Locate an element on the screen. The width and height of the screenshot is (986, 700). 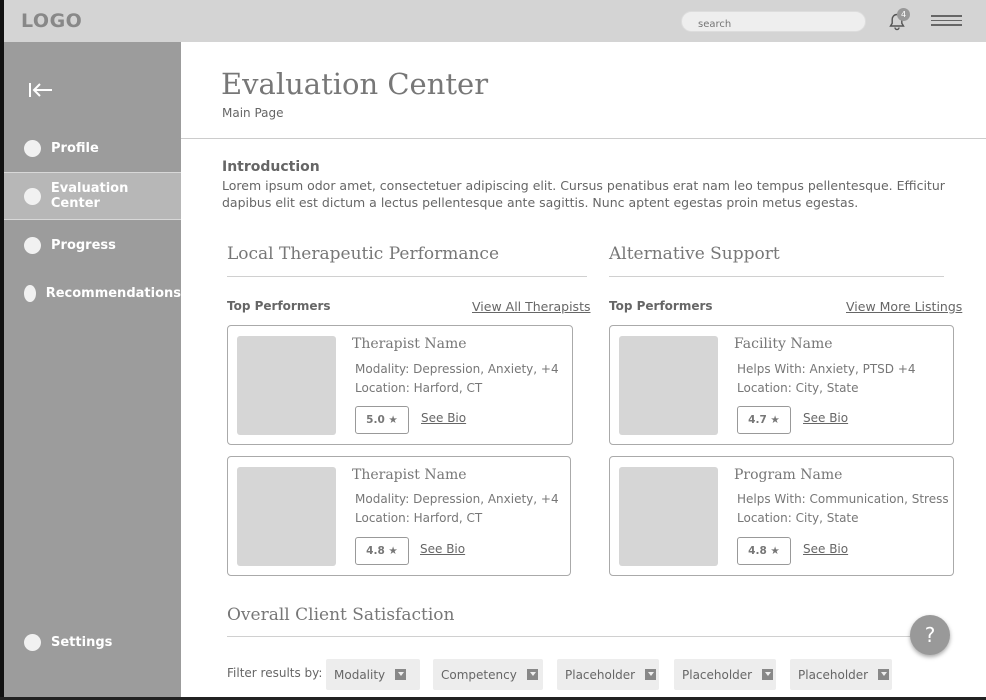
evaluation-center-icon is located at coordinates (32, 196).